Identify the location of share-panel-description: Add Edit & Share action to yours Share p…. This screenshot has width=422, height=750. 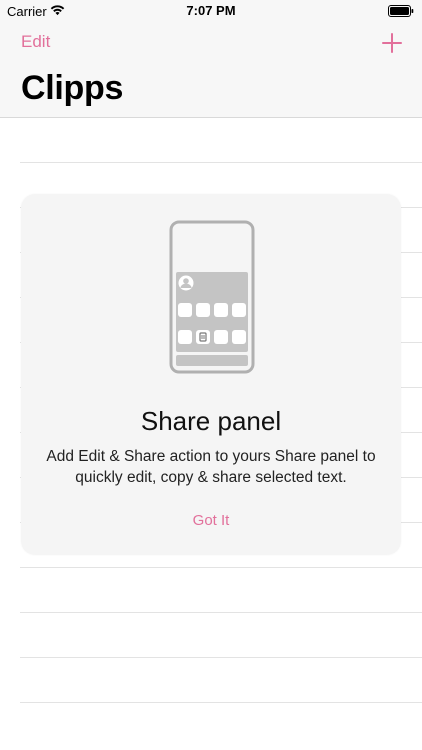
(211, 467).